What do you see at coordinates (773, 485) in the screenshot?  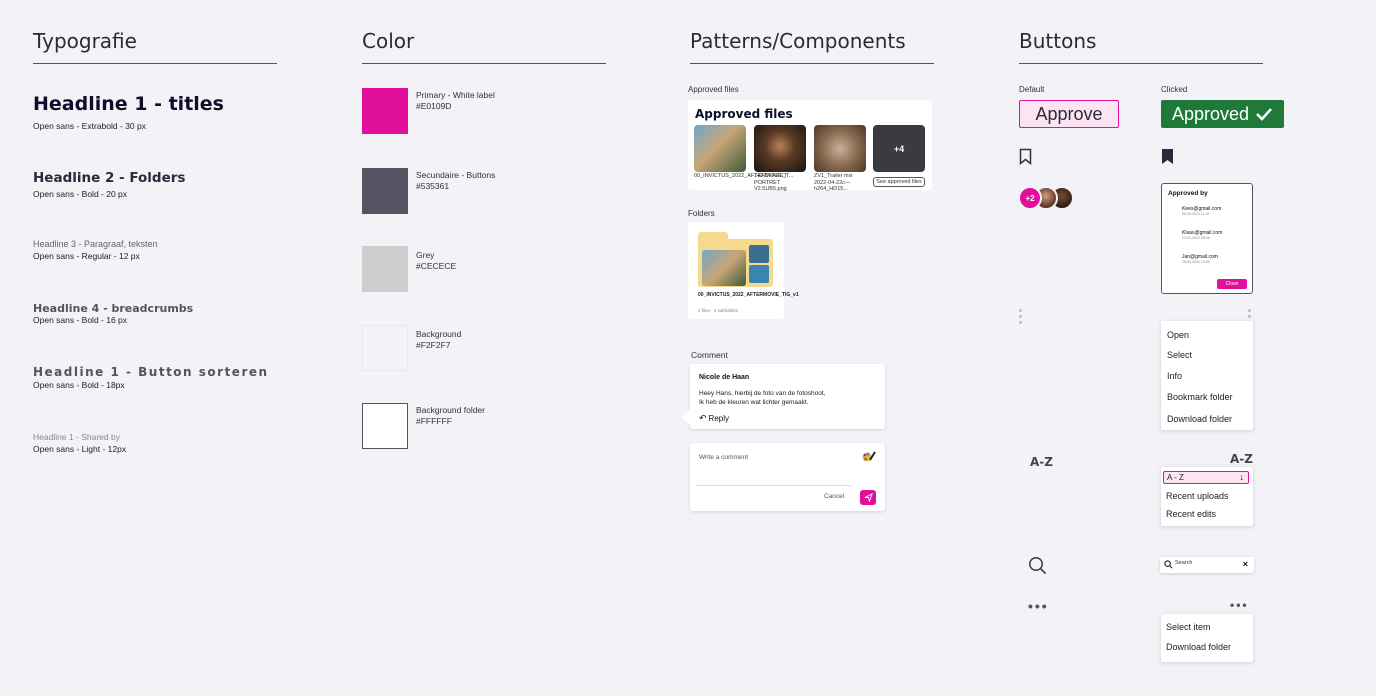 I see `input-underline` at bounding box center [773, 485].